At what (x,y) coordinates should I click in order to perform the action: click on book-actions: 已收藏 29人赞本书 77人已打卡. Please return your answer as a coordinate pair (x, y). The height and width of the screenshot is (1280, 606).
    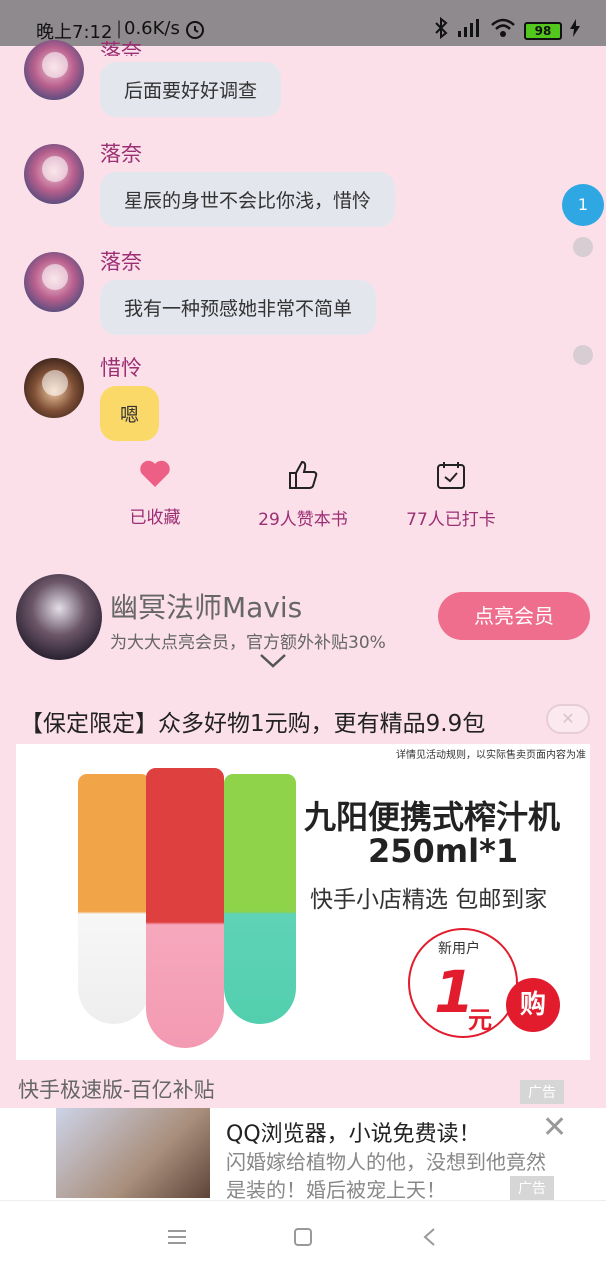
    Looking at the image, I should click on (303, 495).